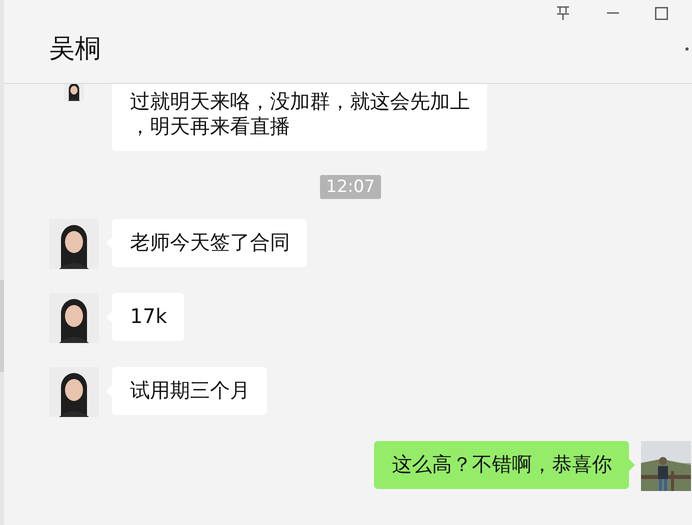  What do you see at coordinates (661, 13) in the screenshot?
I see `maximize-icon` at bounding box center [661, 13].